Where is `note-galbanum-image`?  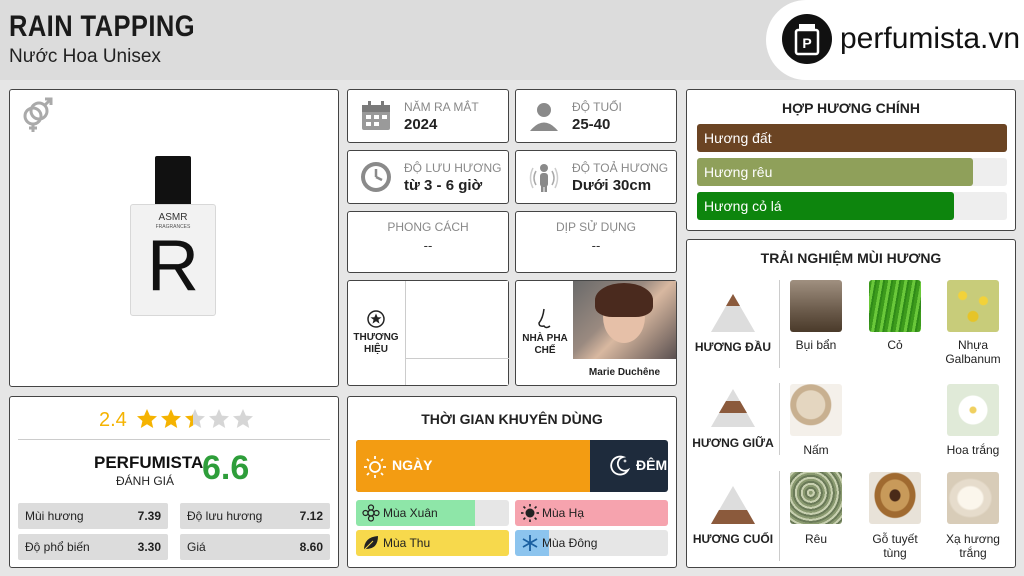
note-galbanum-image is located at coordinates (973, 306).